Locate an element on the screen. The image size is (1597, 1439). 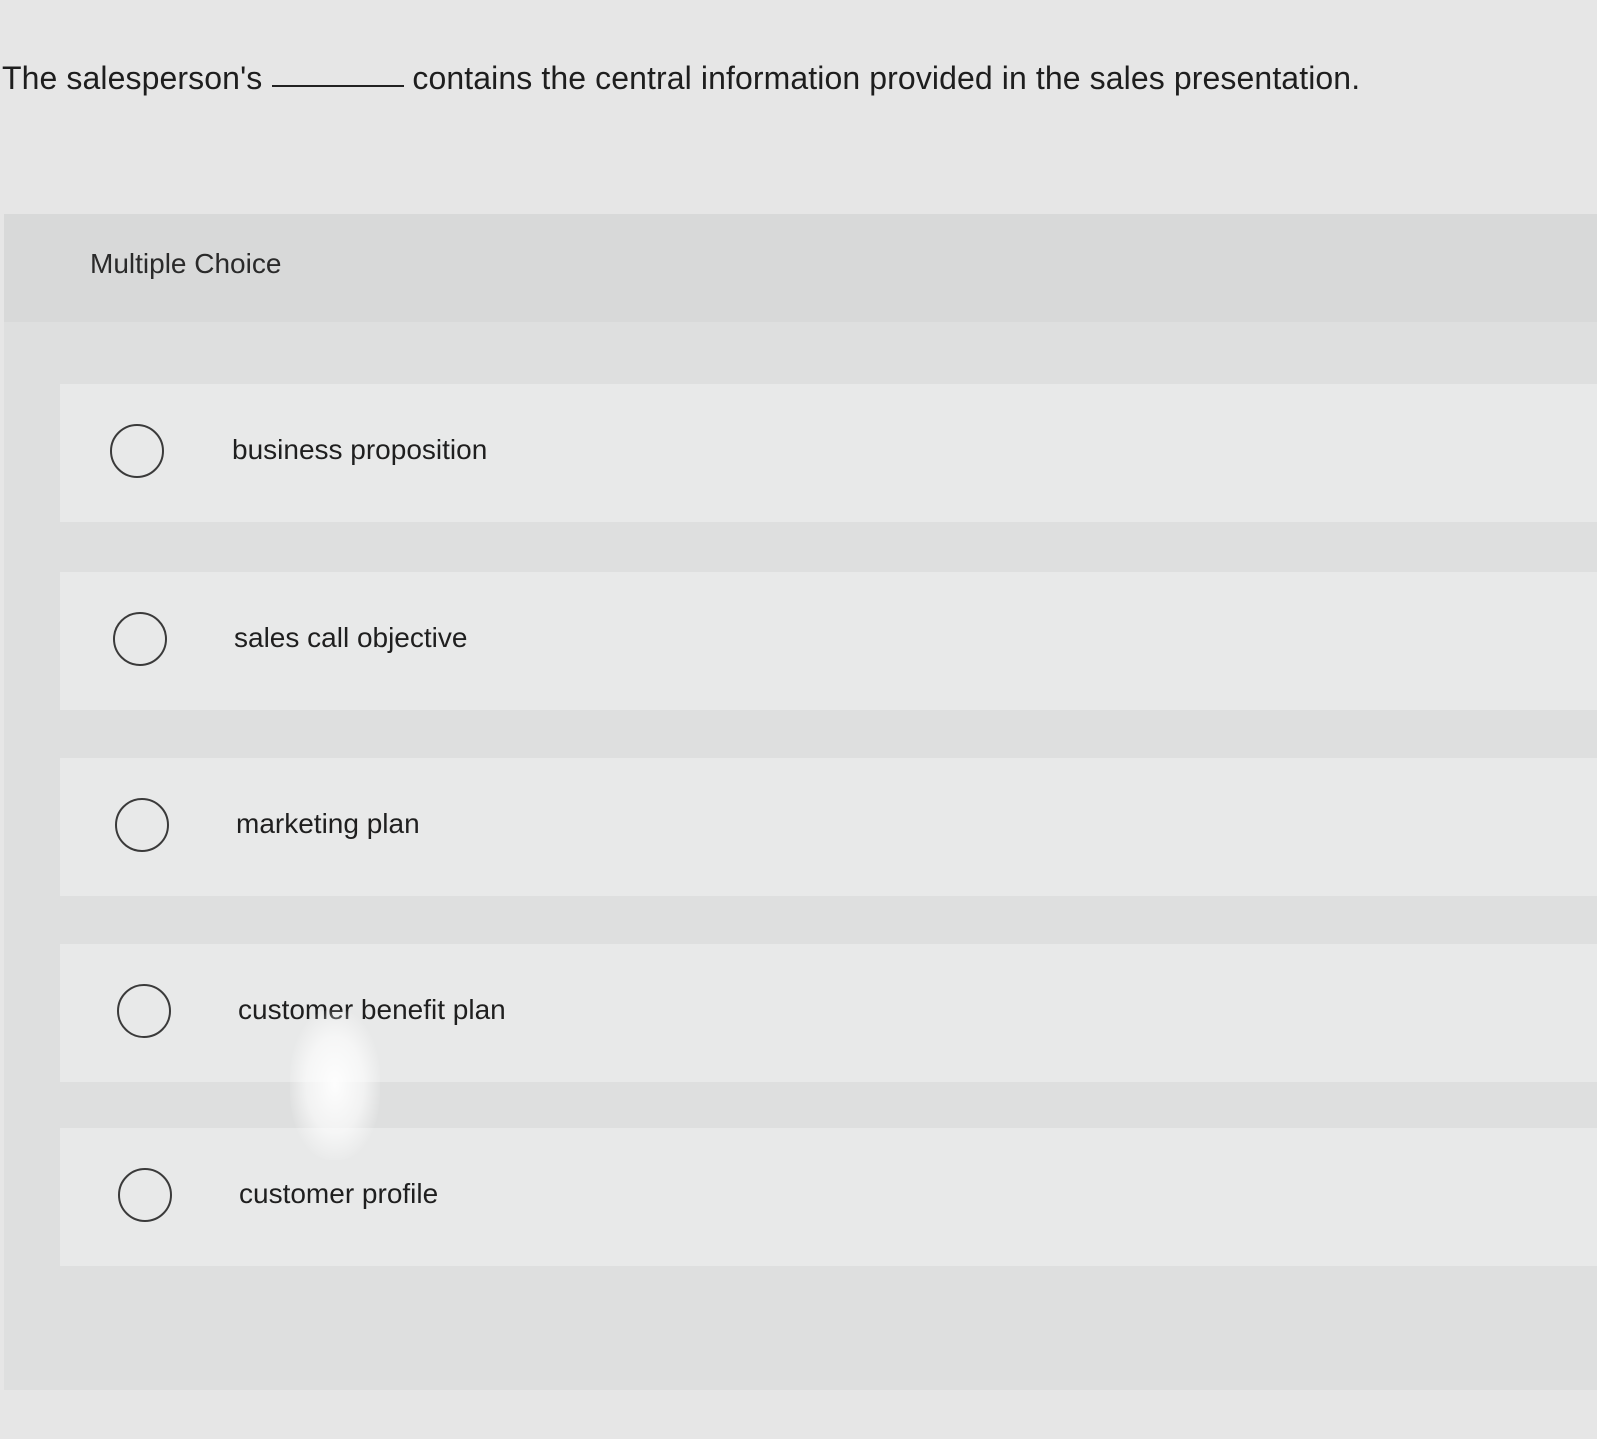
option-marketing-plan: marketing plan is located at coordinates (828, 827).